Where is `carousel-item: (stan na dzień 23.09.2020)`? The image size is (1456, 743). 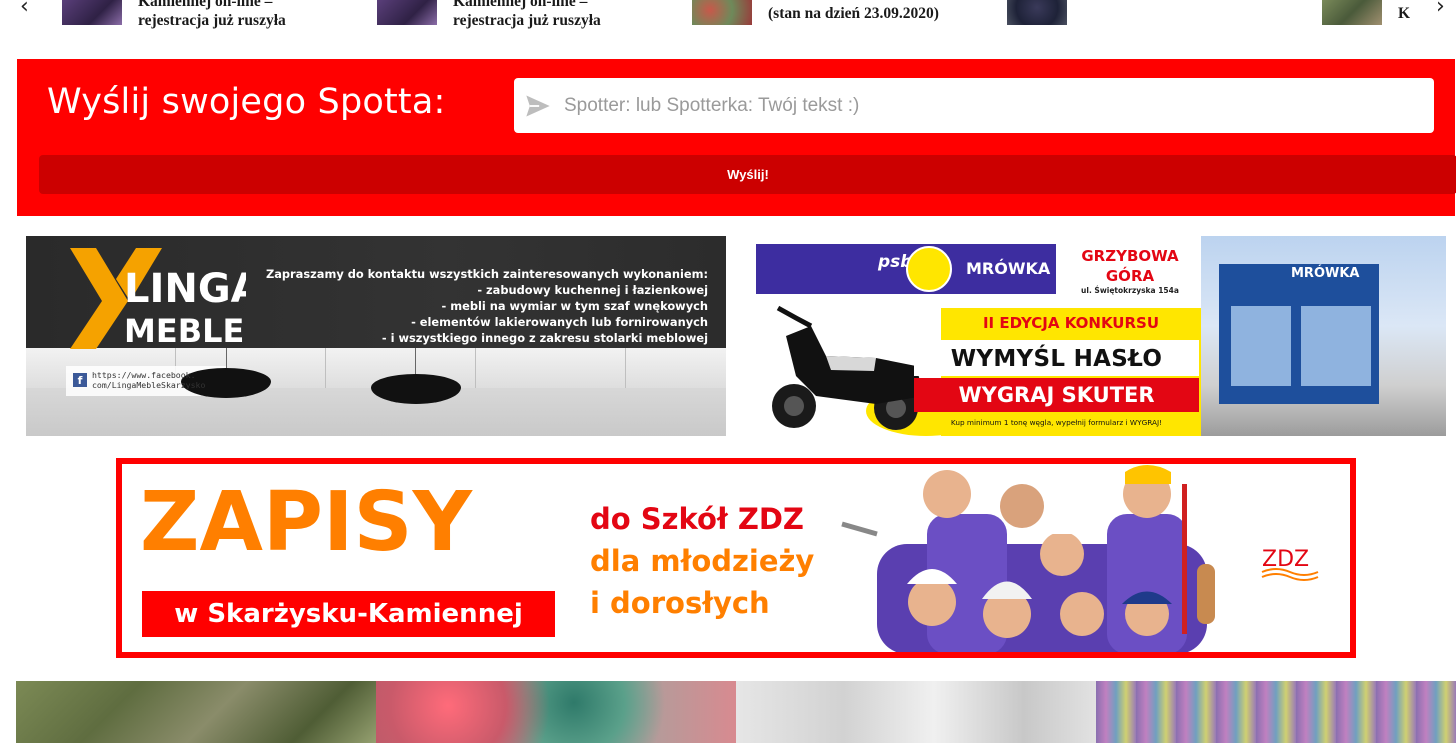
carousel-item: (stan na dzień 23.09.2020) is located at coordinates (842, 22).